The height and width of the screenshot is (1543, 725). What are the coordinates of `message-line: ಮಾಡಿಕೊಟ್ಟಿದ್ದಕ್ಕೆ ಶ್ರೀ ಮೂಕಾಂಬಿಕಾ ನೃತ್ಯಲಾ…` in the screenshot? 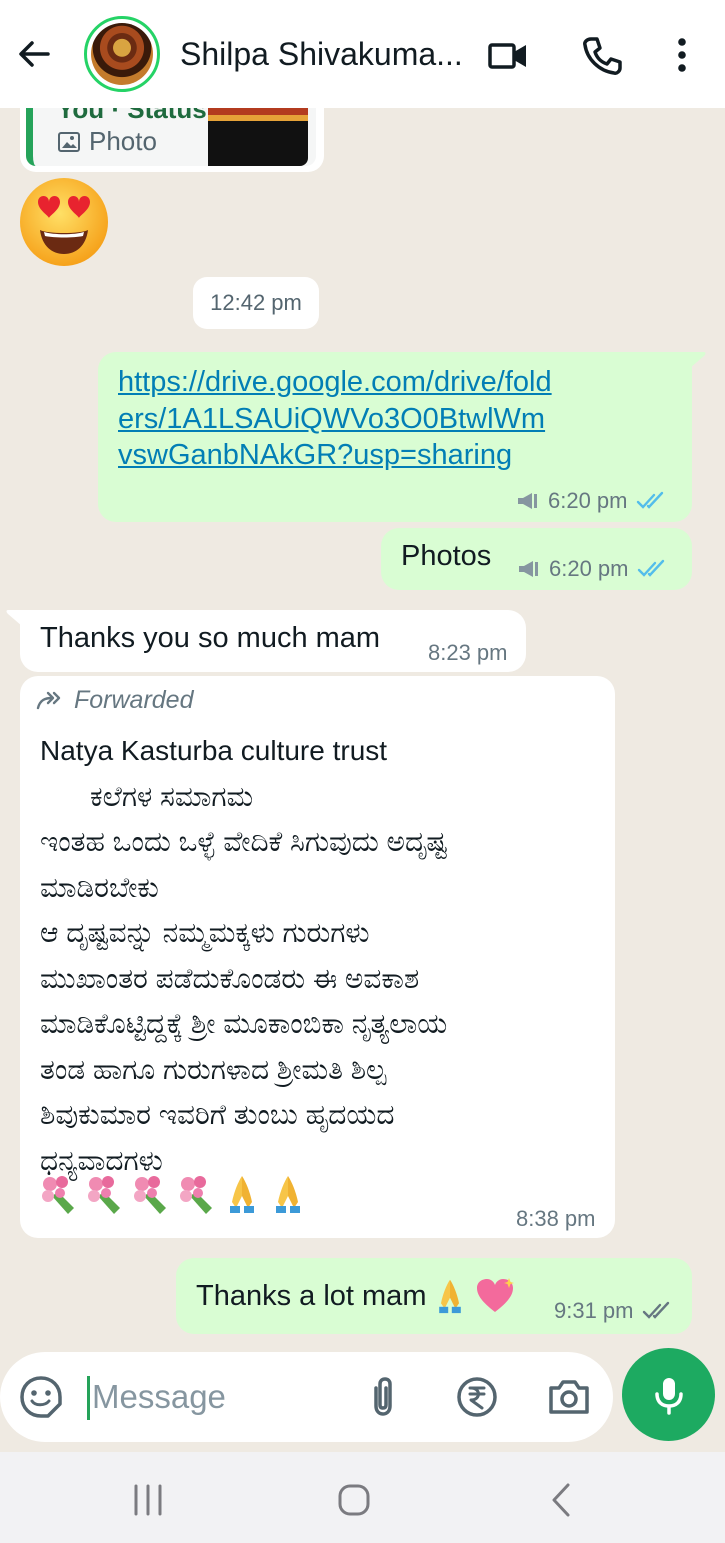 It's located at (244, 1023).